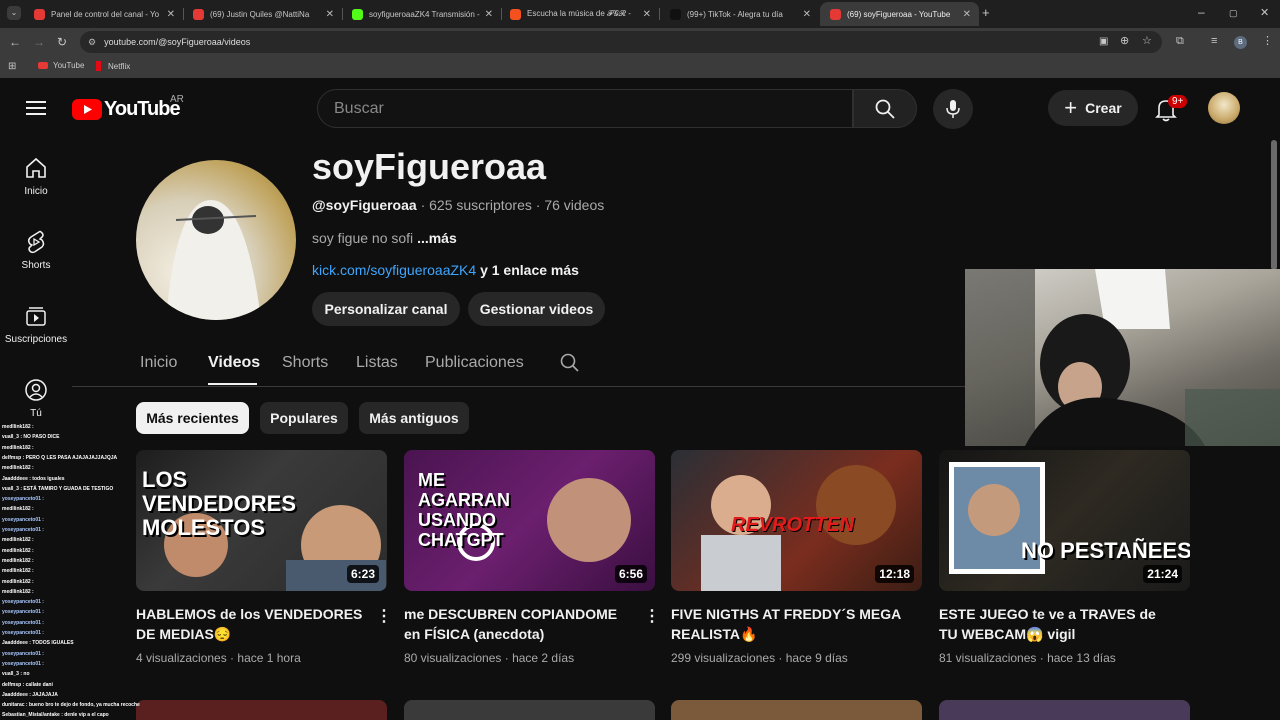 The height and width of the screenshot is (720, 1280). What do you see at coordinates (14, 13) in the screenshot?
I see `tab-search-icon: ⌄` at bounding box center [14, 13].